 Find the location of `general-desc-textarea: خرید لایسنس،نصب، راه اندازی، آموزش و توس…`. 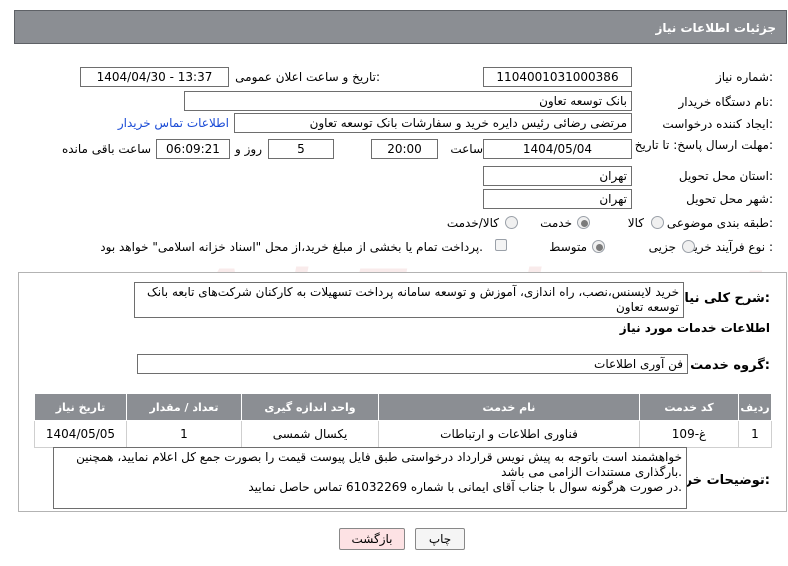

general-desc-textarea: خرید لایسنس،نصب، راه اندازی، آموزش و توس… is located at coordinates (409, 300).